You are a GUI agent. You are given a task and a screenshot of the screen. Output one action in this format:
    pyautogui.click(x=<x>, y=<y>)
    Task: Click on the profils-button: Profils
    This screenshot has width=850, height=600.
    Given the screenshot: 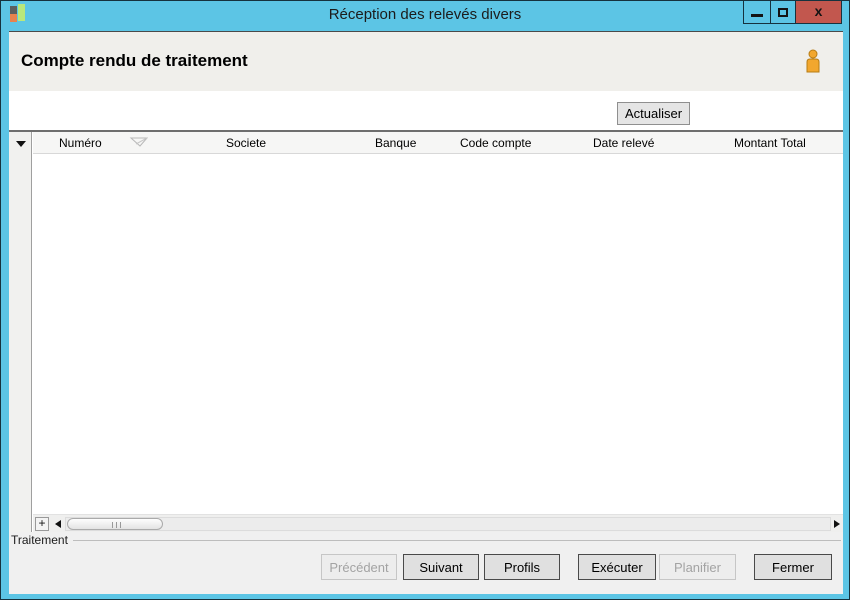 What is the action you would take?
    pyautogui.click(x=522, y=567)
    